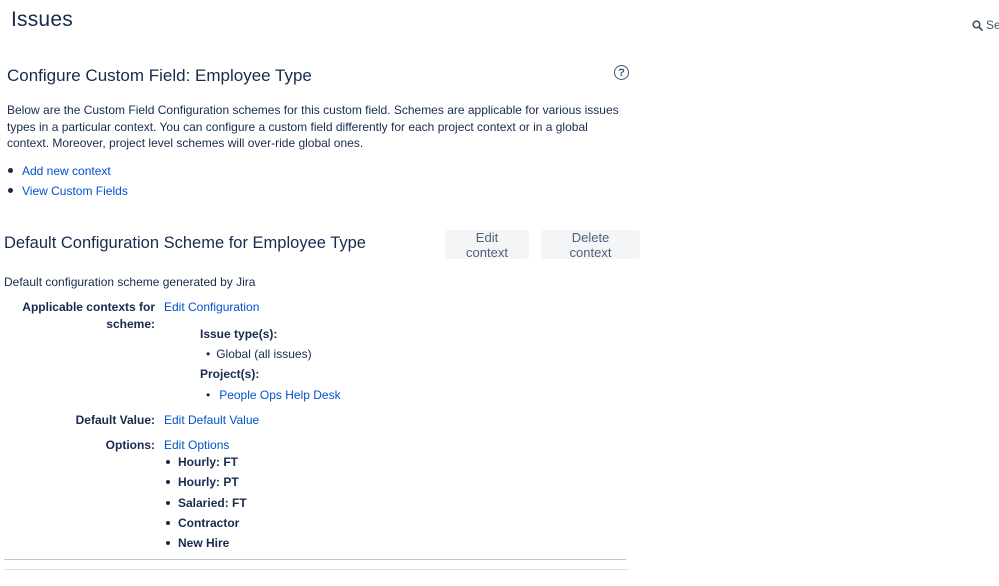 The image size is (999, 586). What do you see at coordinates (205, 545) in the screenshot?
I see `option-item: New Hire` at bounding box center [205, 545].